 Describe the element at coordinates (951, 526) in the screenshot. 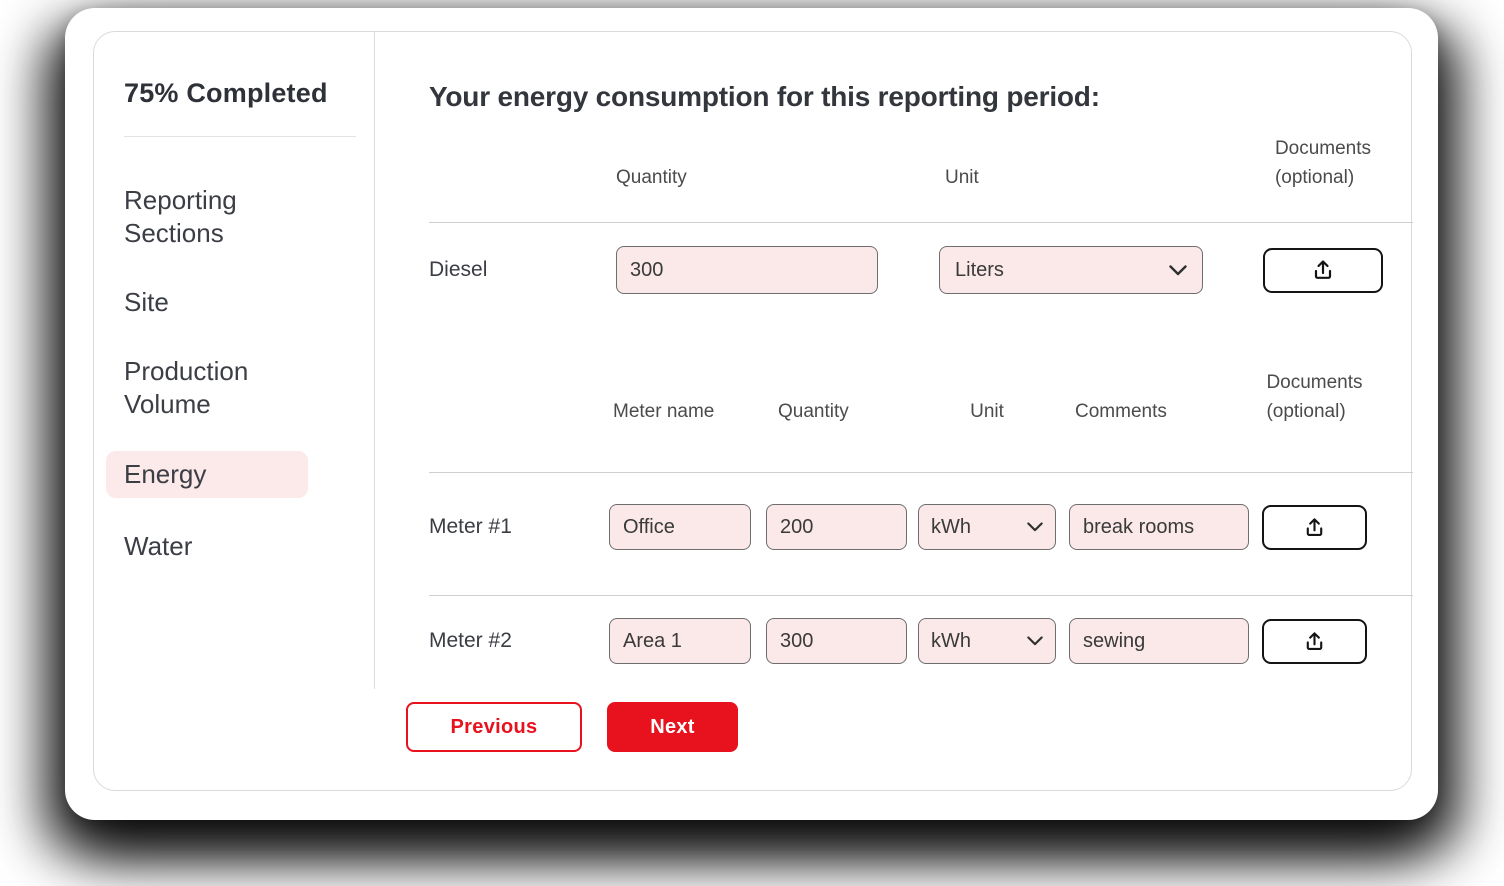

I see `meter1-unit-value: kWh` at that location.